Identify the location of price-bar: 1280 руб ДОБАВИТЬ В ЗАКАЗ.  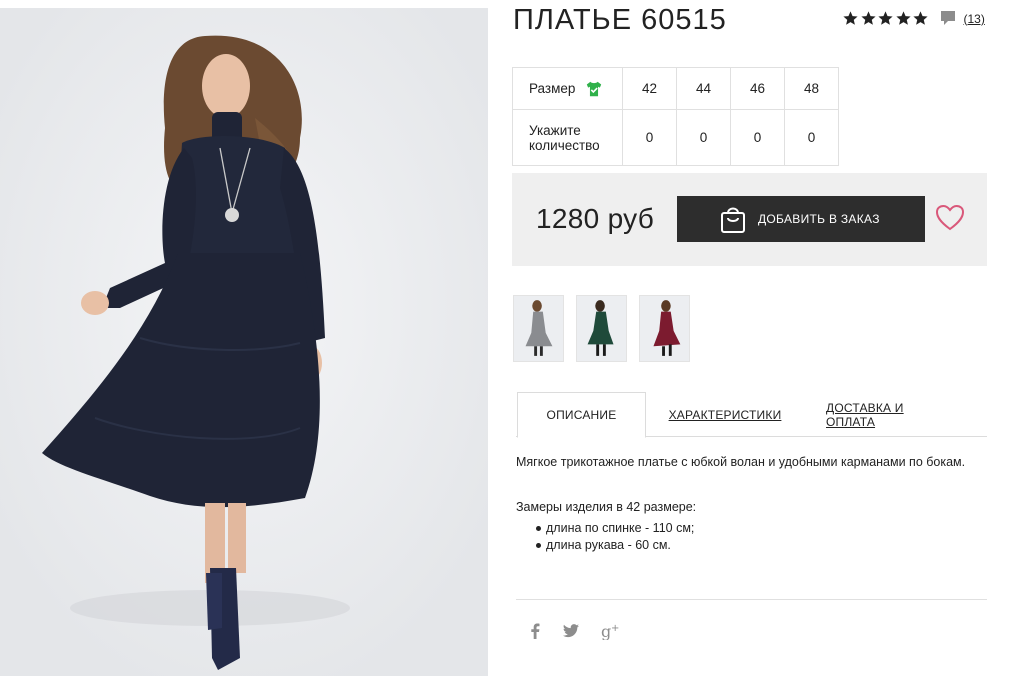
(749, 219).